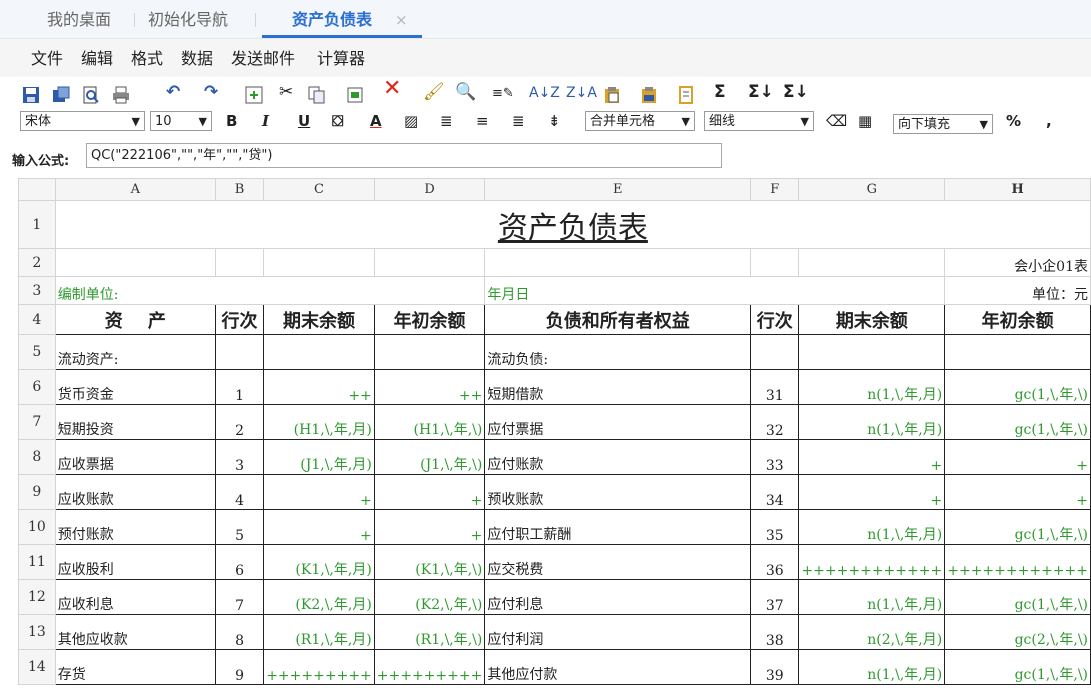 The width and height of the screenshot is (1091, 691). Describe the element at coordinates (872, 562) in the screenshot. I see `cell-g: ++++++++++++` at that location.